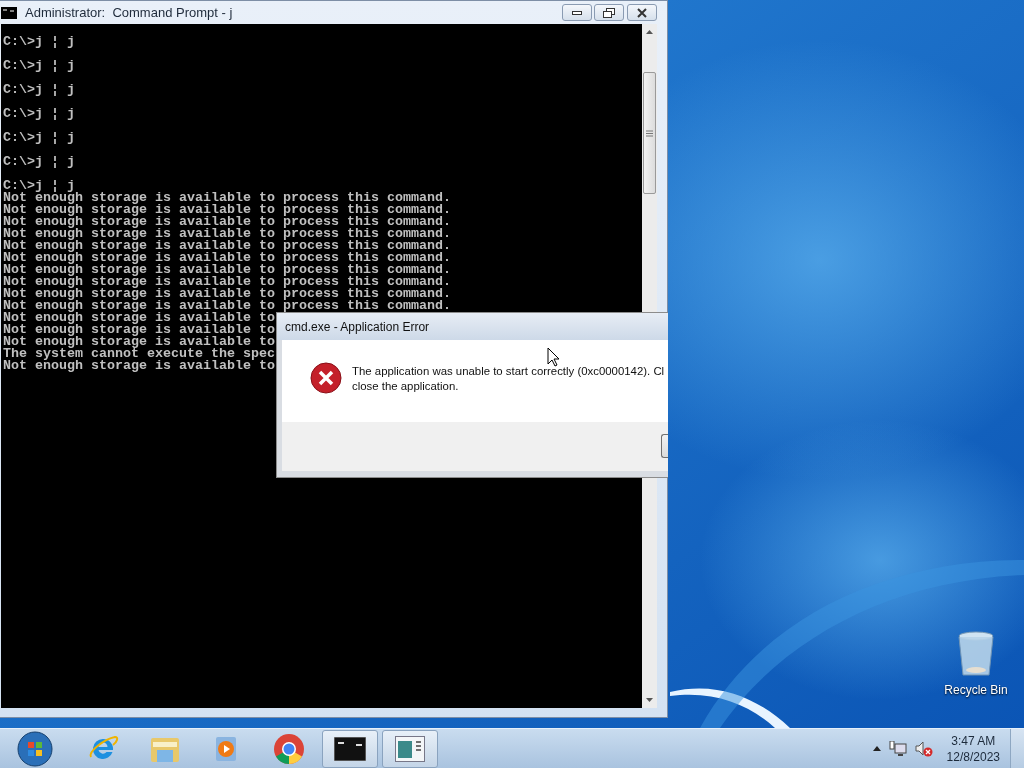 The width and height of the screenshot is (1024, 768). What do you see at coordinates (472, 326) in the screenshot?
I see `dialog-title: cmd.exe - Application Error` at bounding box center [472, 326].